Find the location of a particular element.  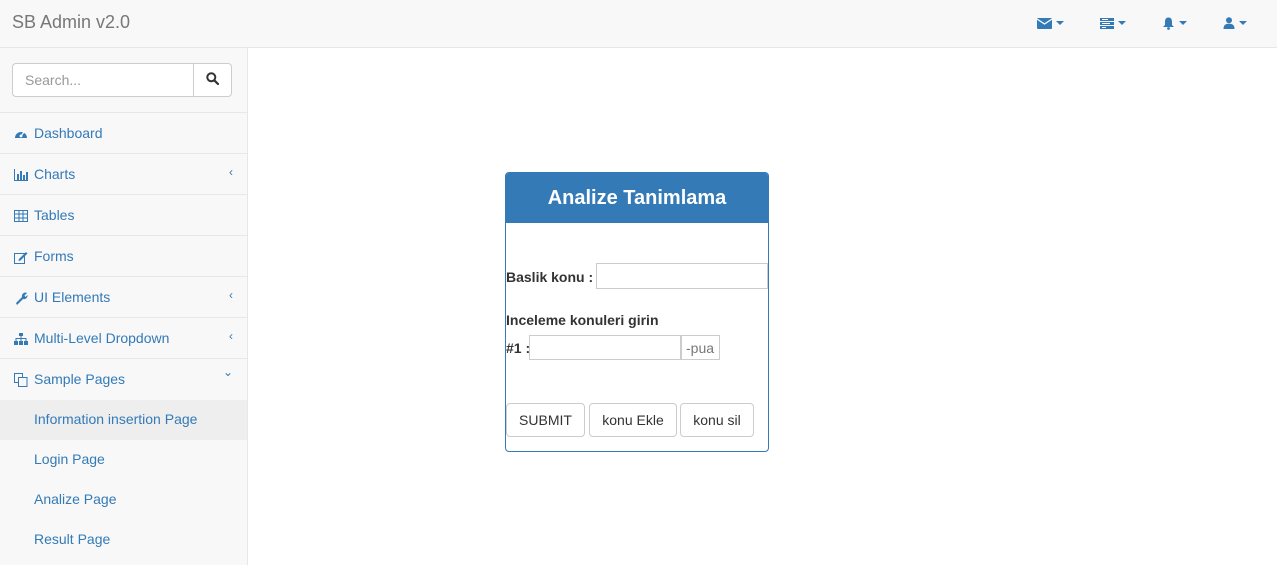

sidebar-item-label: Sample Pages is located at coordinates (80, 379).